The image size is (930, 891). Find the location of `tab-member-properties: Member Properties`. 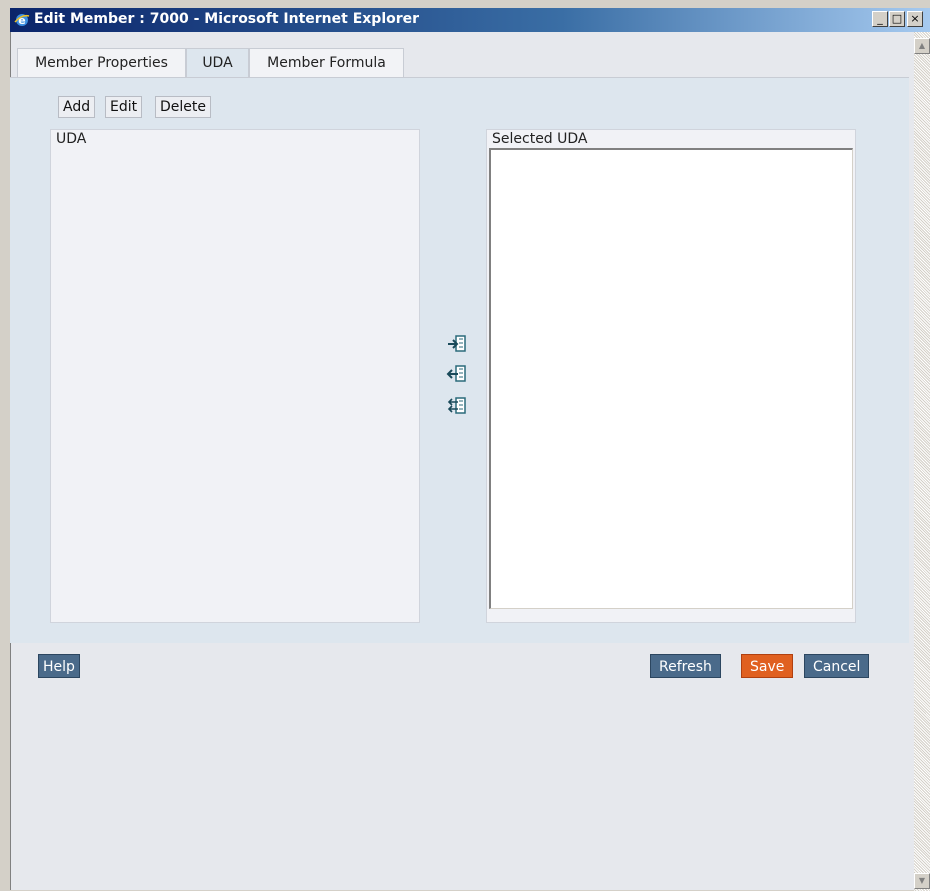

tab-member-properties: Member Properties is located at coordinates (101, 62).